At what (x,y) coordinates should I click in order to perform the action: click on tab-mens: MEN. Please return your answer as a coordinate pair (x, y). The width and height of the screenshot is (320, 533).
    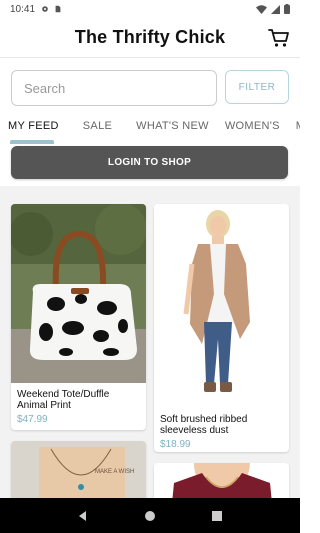
    Looking at the image, I should click on (294, 128).